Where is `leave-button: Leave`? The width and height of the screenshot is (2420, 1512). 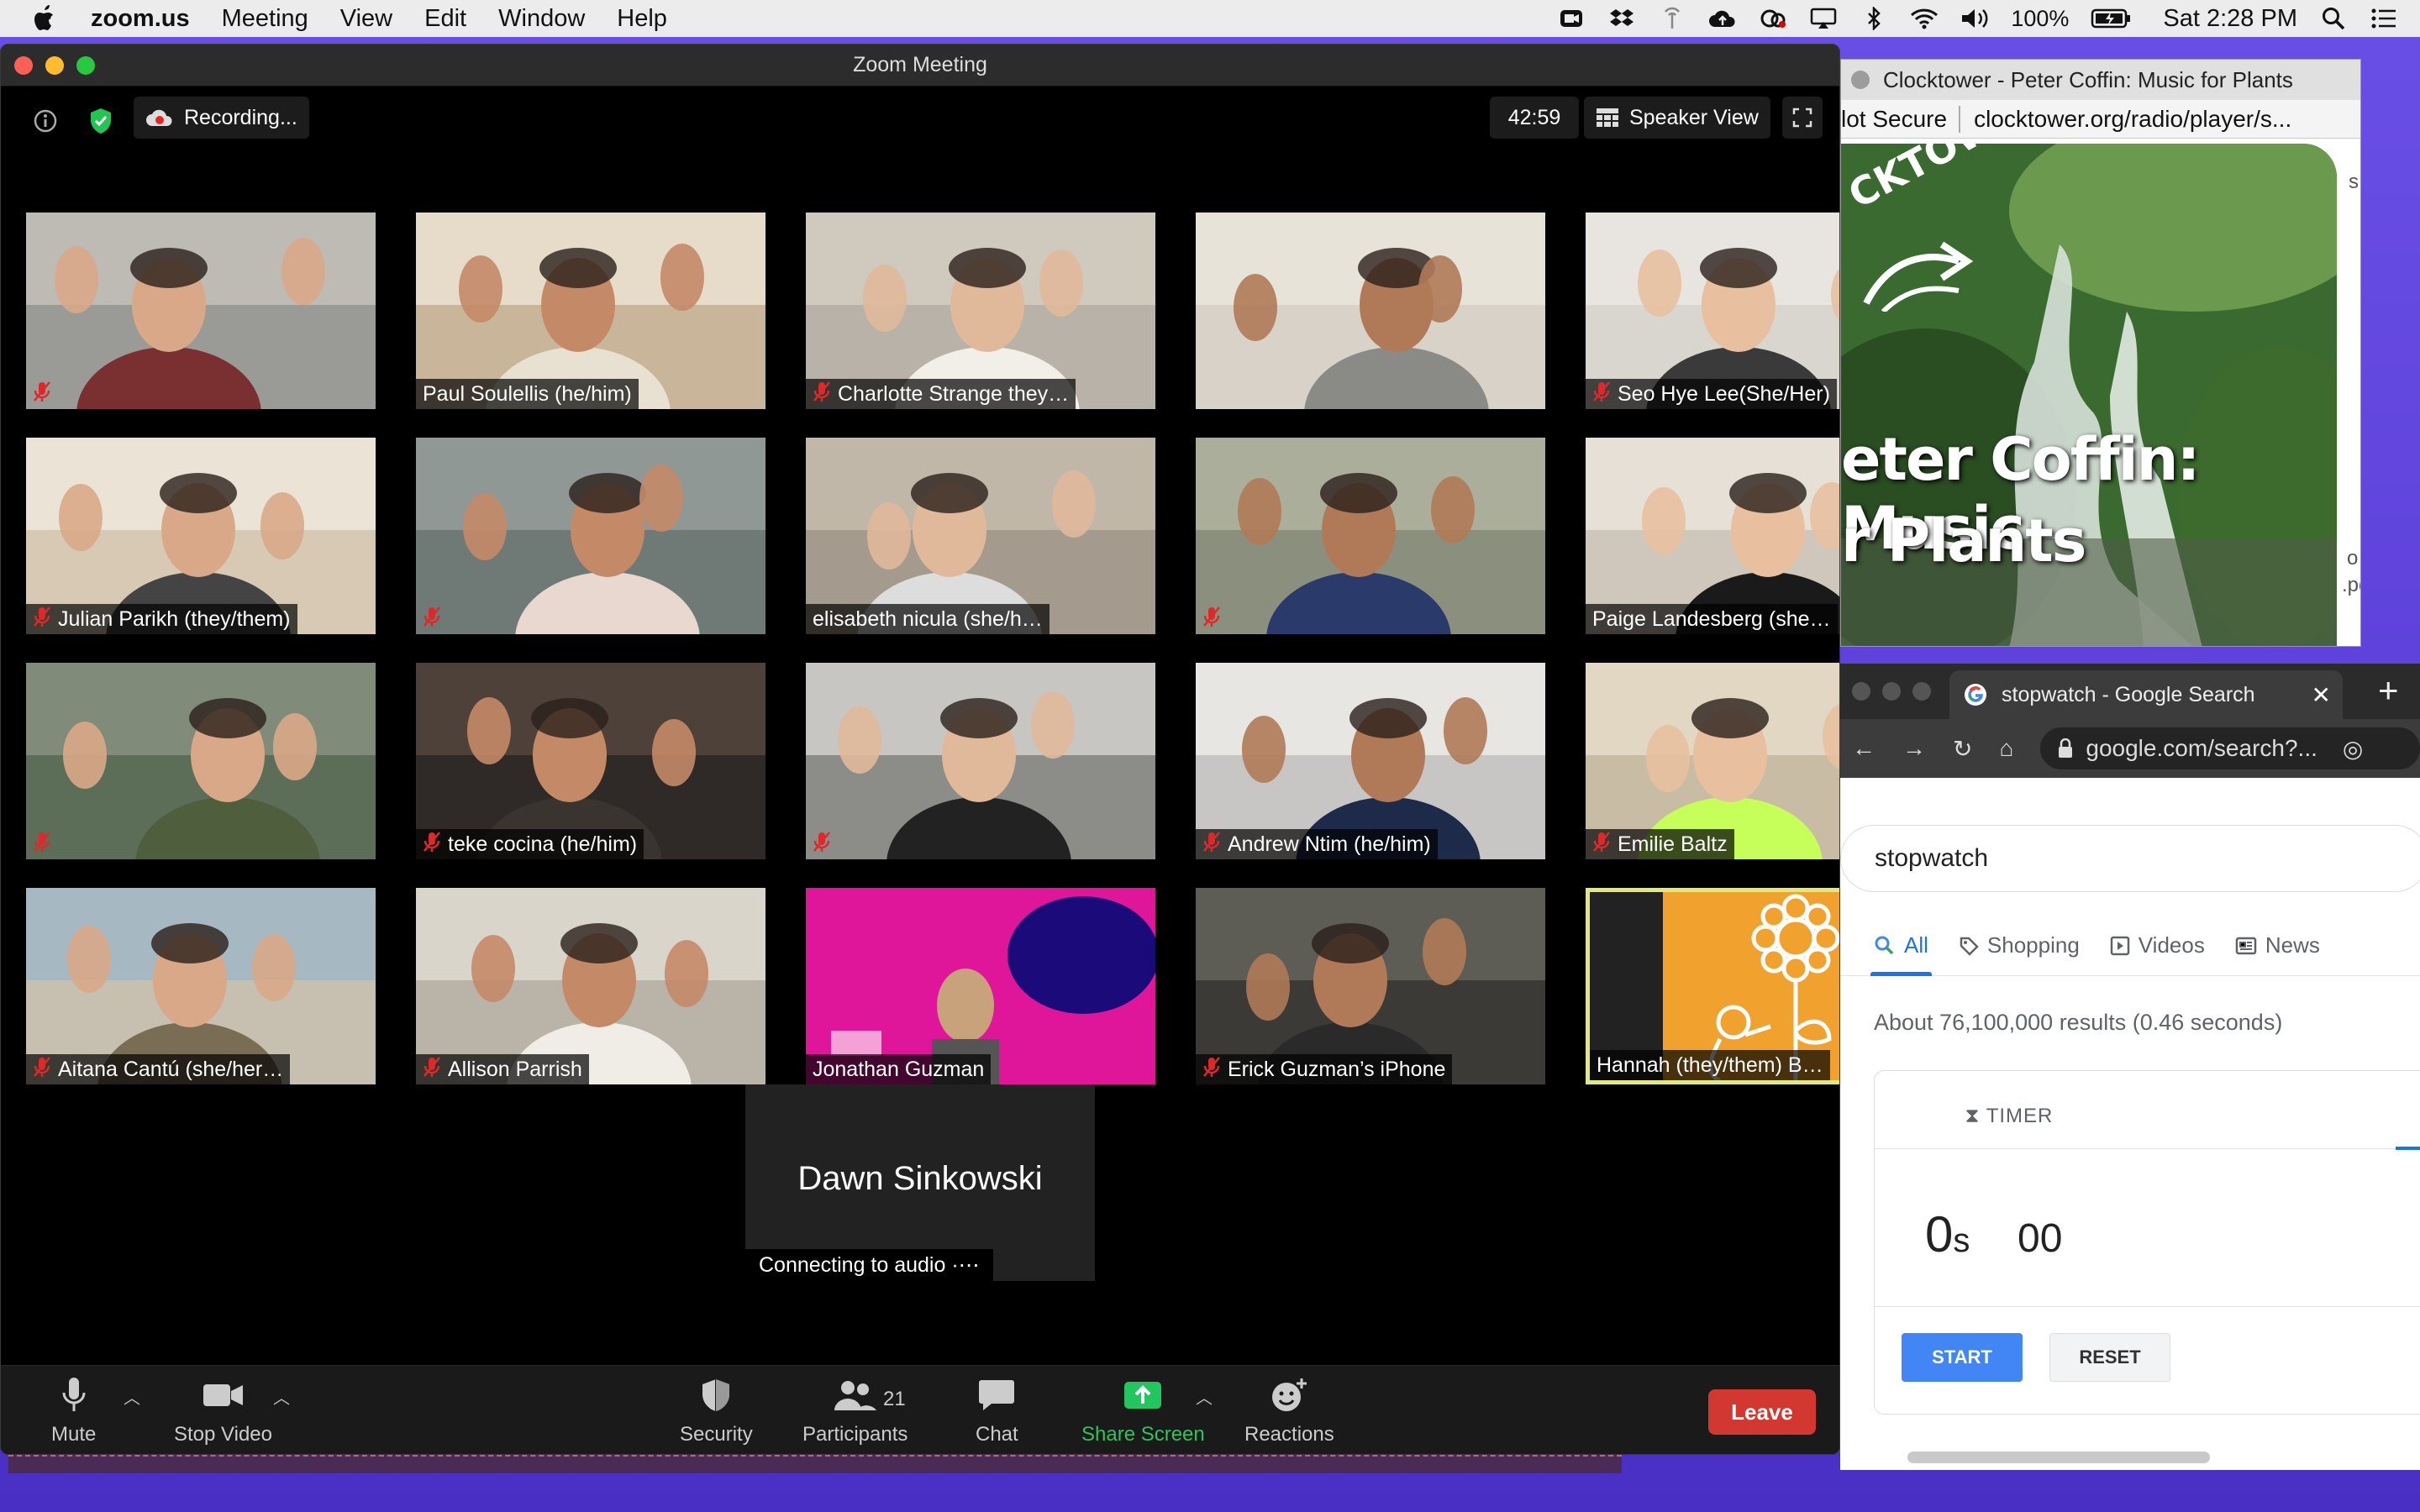
leave-button: Leave is located at coordinates (1762, 1412).